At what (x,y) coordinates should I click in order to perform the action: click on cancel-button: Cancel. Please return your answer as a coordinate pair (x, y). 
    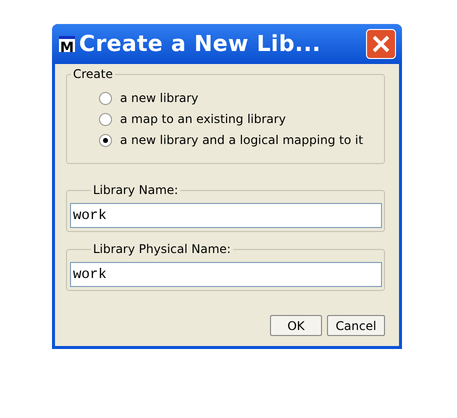
    Looking at the image, I should click on (356, 325).